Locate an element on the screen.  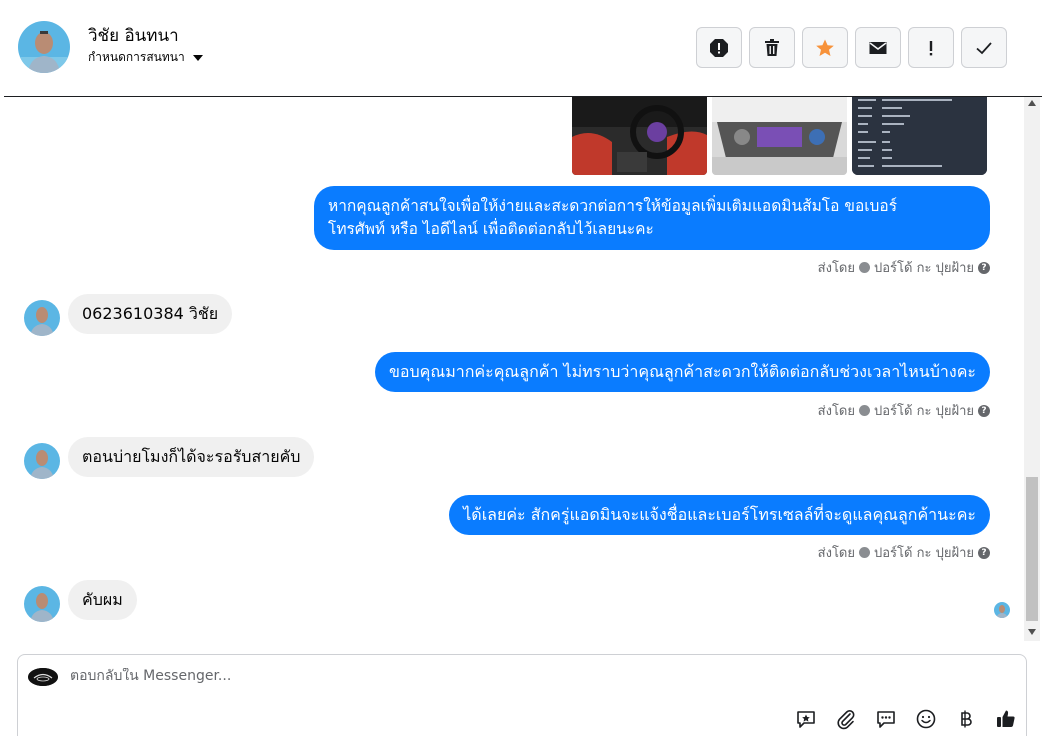
thread-scrollbar is located at coordinates (1032, 369).